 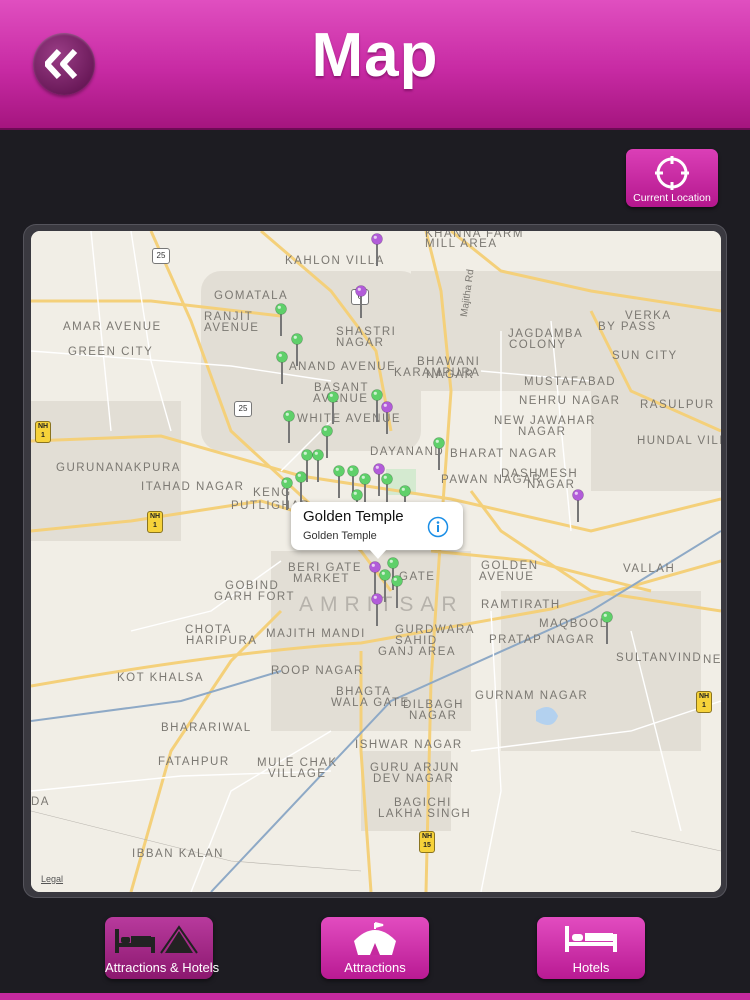 I want to click on map-label: BHAWANI, so click(x=449, y=362).